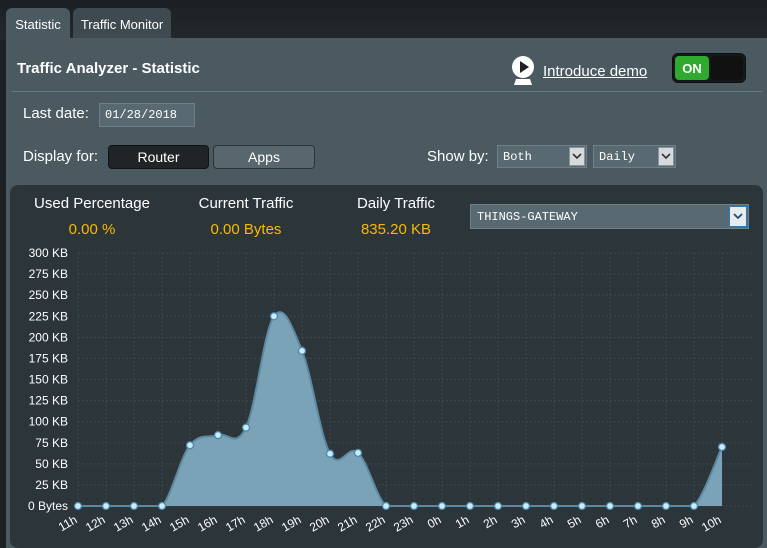 The image size is (767, 548). I want to click on display-for-label: Display for:, so click(61, 156).